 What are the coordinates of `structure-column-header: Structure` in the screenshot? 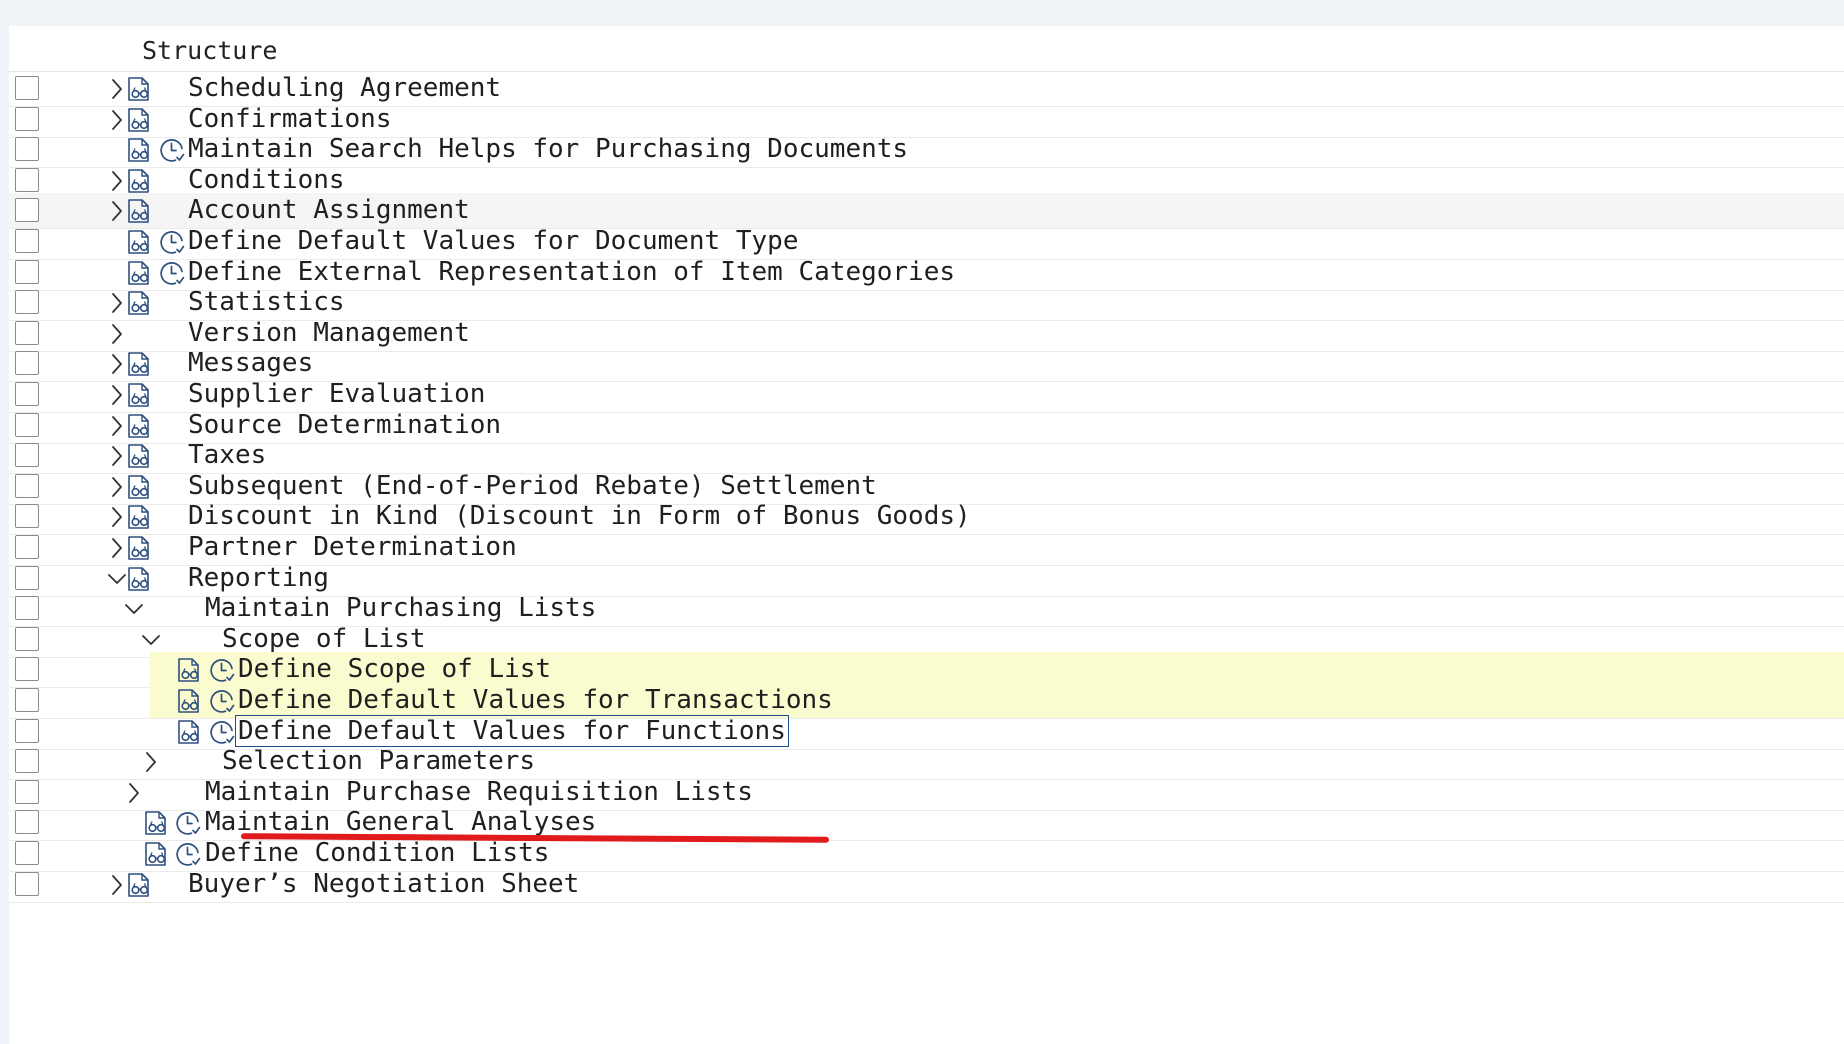 It's located at (210, 50).